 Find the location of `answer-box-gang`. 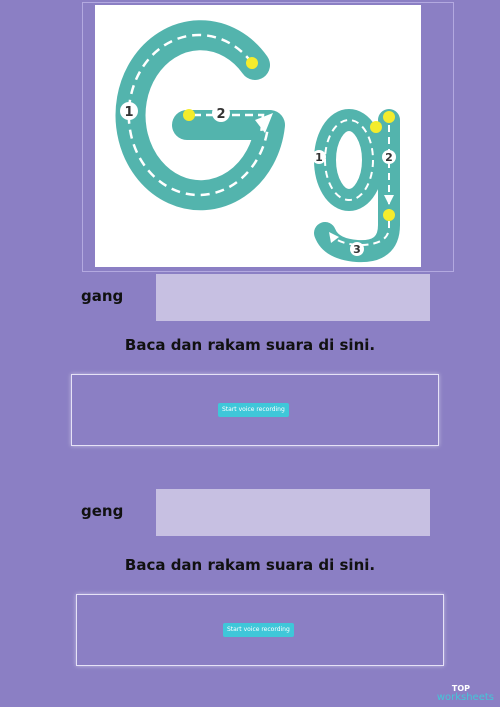

answer-box-gang is located at coordinates (293, 297).